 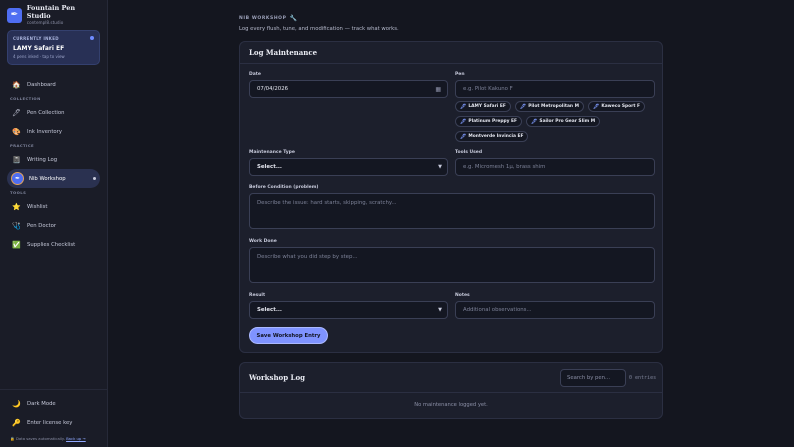 What do you see at coordinates (553, 106) in the screenshot?
I see `pen-chip-label: Pilot Metropolitan M` at bounding box center [553, 106].